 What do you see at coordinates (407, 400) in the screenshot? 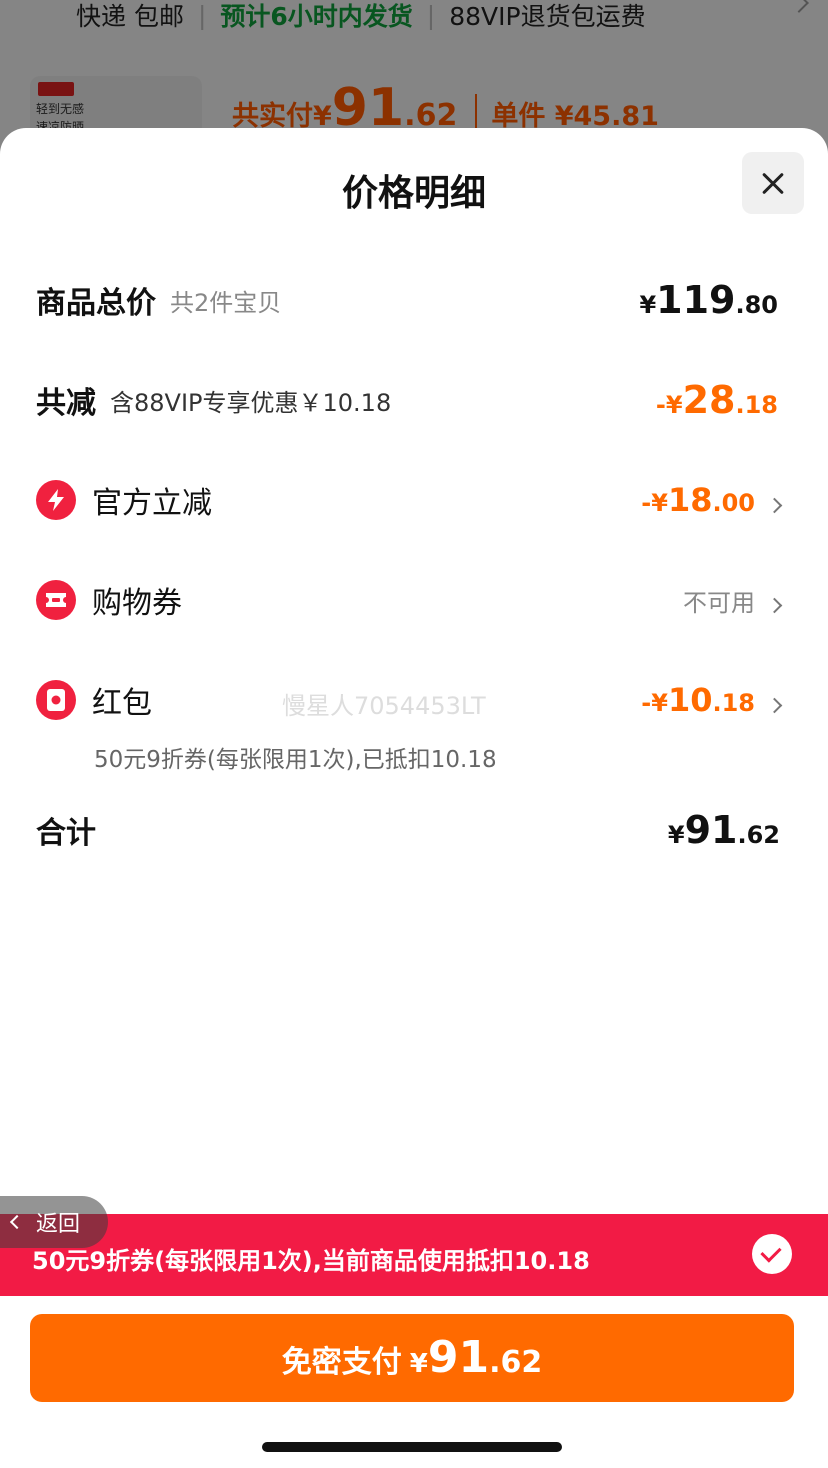
I see `row-total-discount: 共减 含88VIP专享优惠￥10.18 -¥ 28 .18` at bounding box center [407, 400].